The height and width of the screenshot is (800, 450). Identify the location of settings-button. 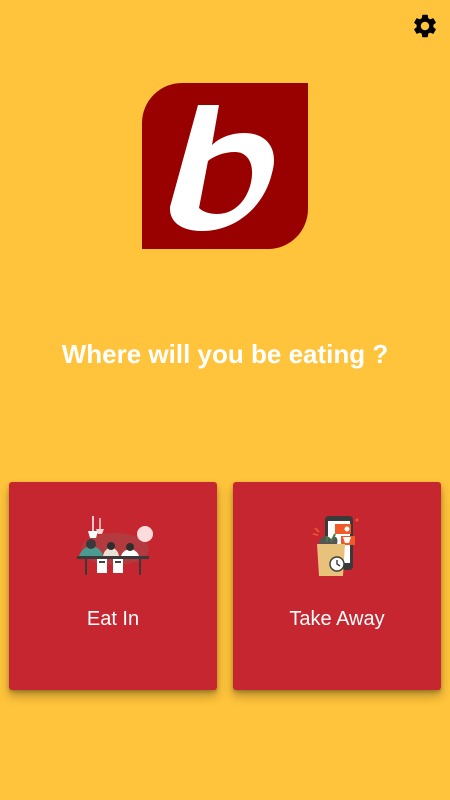
(425, 26).